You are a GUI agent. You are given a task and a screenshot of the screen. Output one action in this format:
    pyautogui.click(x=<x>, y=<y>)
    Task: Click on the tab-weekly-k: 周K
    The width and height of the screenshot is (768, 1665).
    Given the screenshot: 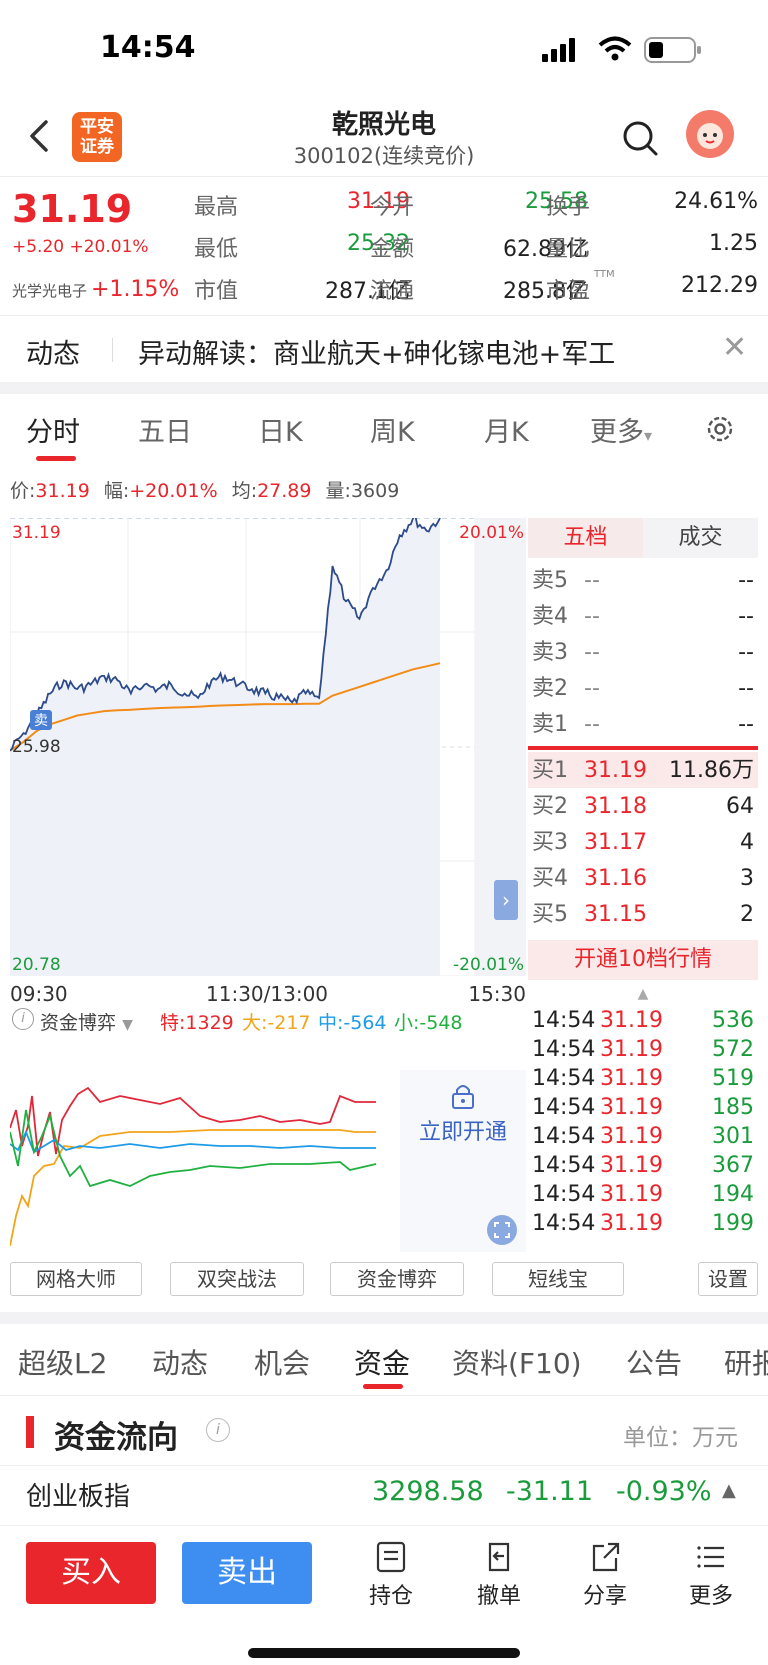 What is the action you would take?
    pyautogui.click(x=392, y=429)
    